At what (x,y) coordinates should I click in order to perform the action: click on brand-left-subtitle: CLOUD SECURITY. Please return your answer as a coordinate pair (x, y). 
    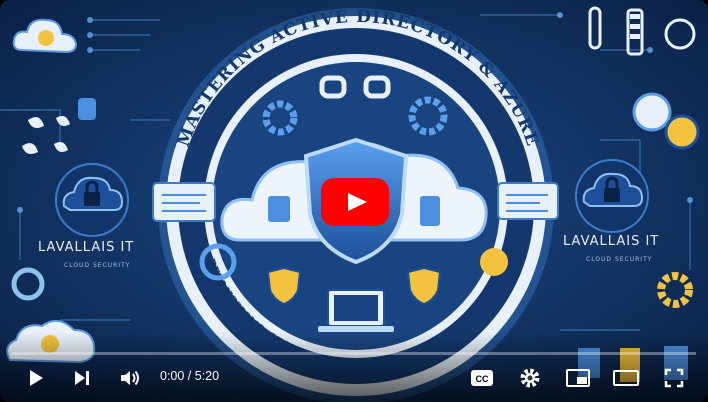
    Looking at the image, I should click on (97, 265).